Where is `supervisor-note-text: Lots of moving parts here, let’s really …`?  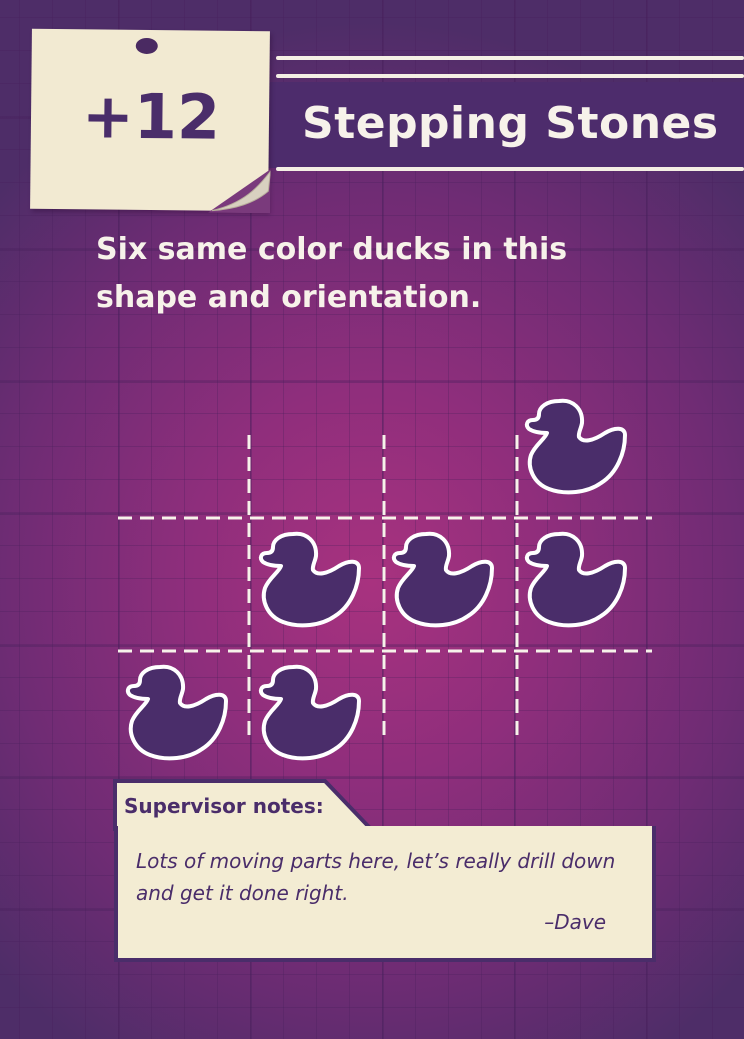 supervisor-note-text: Lots of moving parts here, let’s really … is located at coordinates (376, 877).